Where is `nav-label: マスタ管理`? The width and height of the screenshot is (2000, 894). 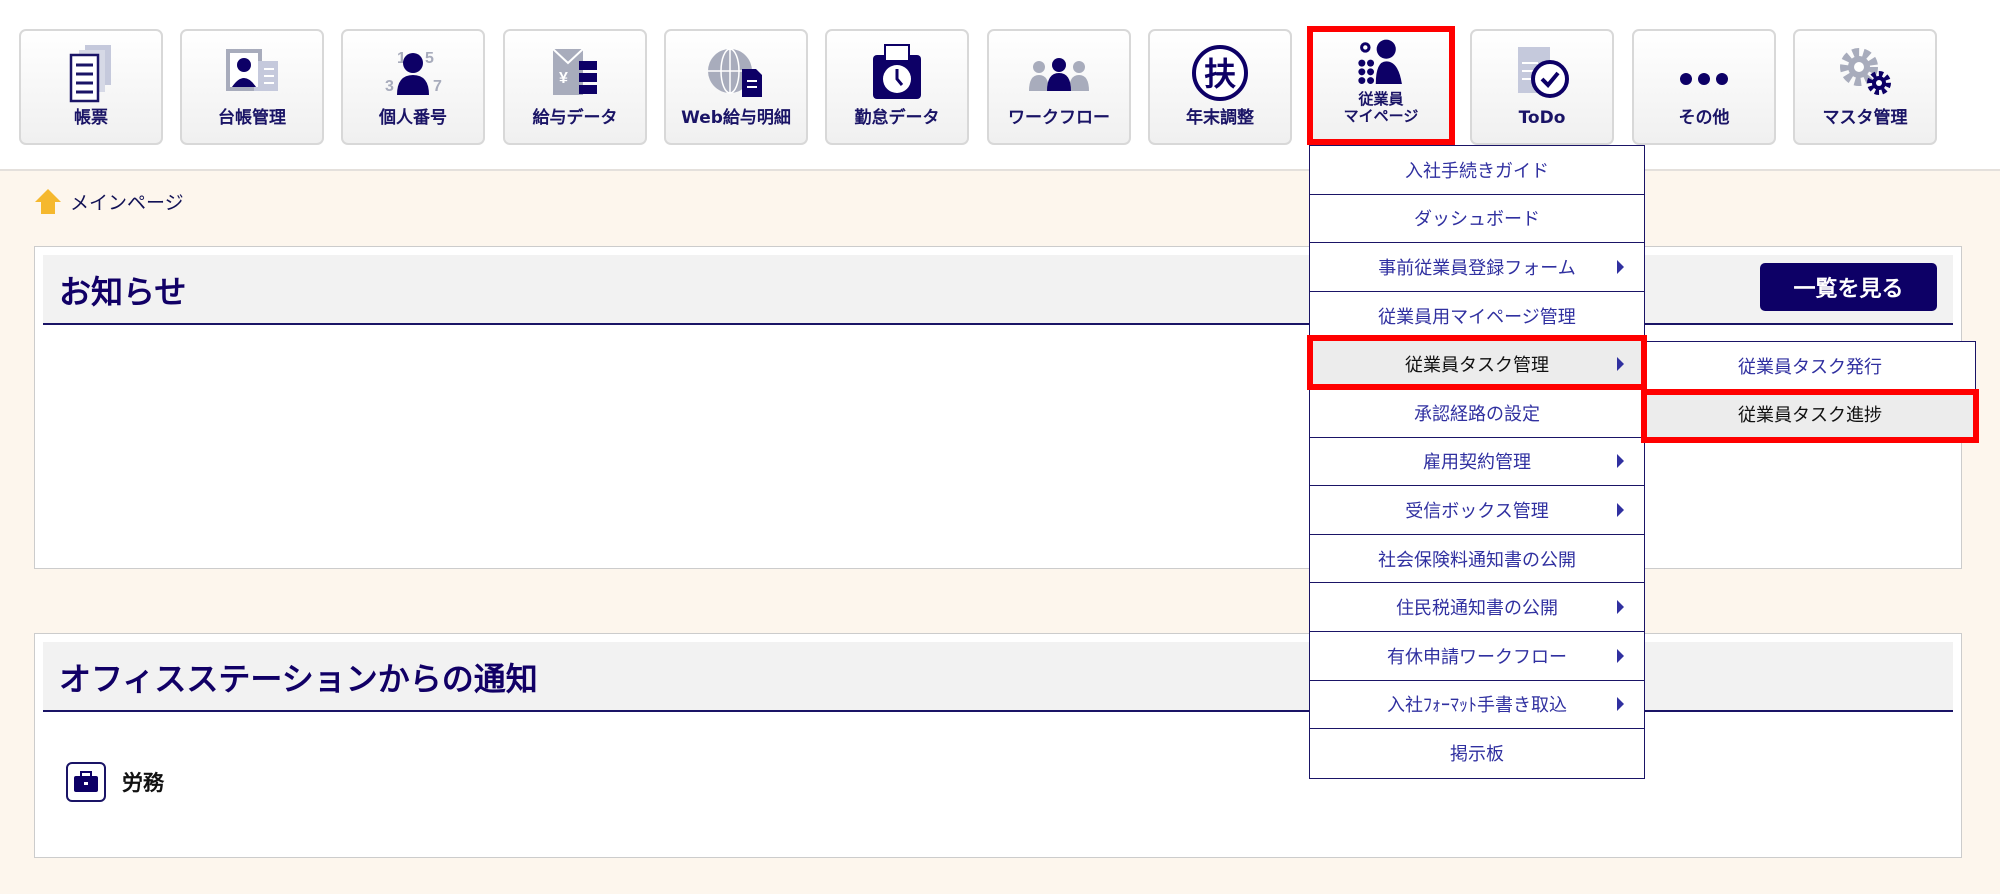
nav-label: マスタ管理 is located at coordinates (1865, 118).